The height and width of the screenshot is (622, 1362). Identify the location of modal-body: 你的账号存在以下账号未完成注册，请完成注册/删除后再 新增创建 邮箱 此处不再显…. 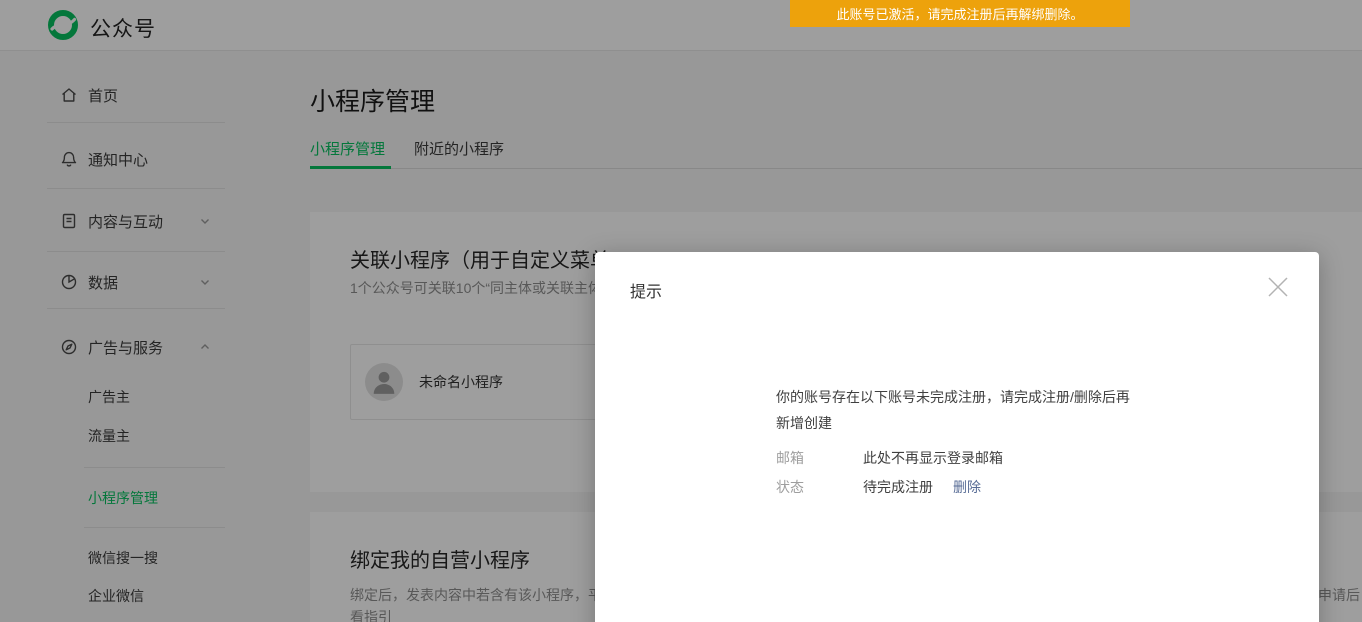
(976, 442).